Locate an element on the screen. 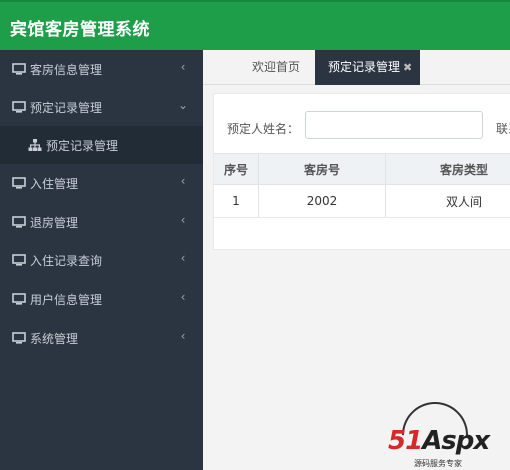 This screenshot has width=510, height=470. tab-reservation-records: 预定记录管理 ✖ is located at coordinates (367, 67).